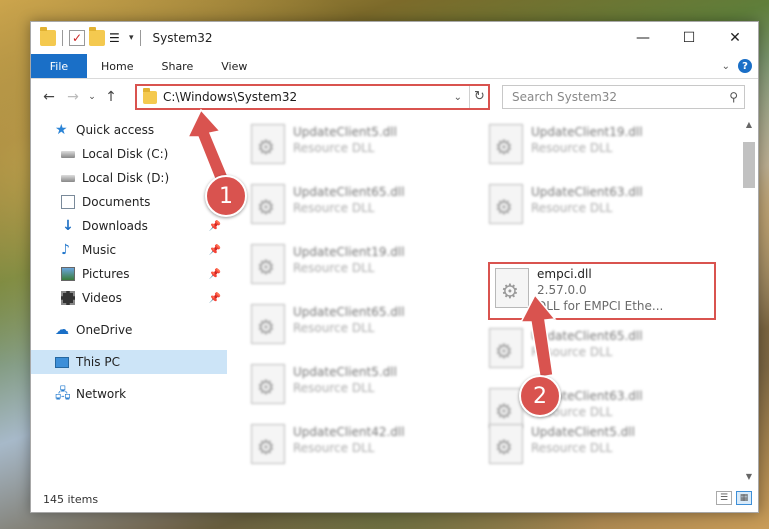 This screenshot has width=769, height=529. What do you see at coordinates (49, 97) in the screenshot?
I see `back-arrow-icon: ←` at bounding box center [49, 97].